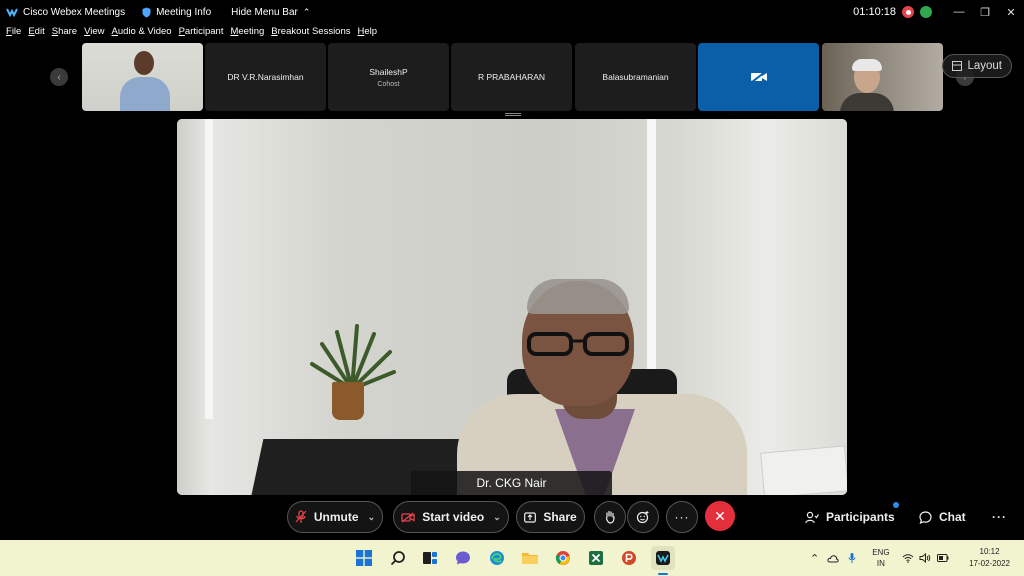  What do you see at coordinates (629, 558) in the screenshot?
I see `powerpoint-icon` at bounding box center [629, 558].